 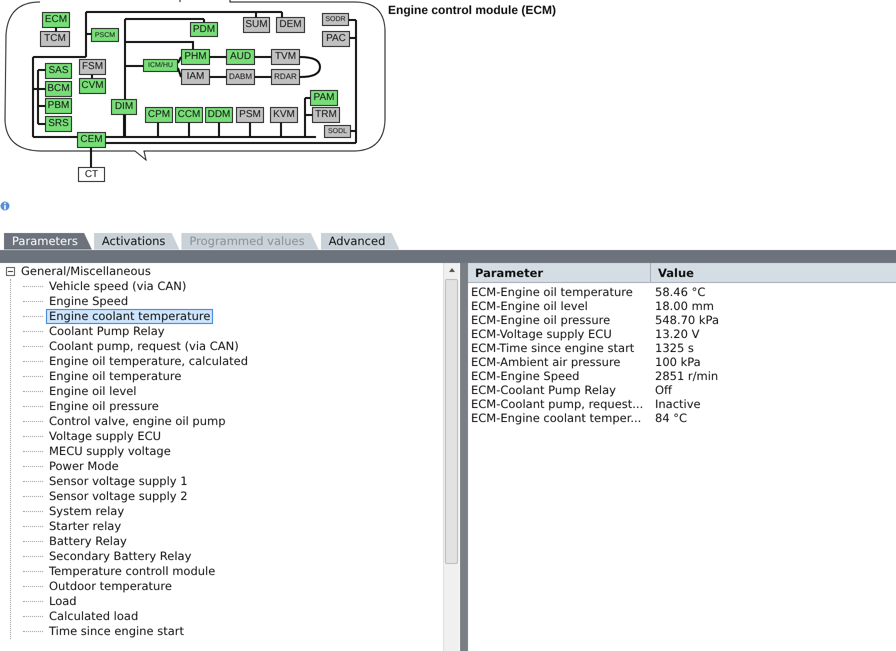 I want to click on module-node: CPM, so click(x=159, y=115).